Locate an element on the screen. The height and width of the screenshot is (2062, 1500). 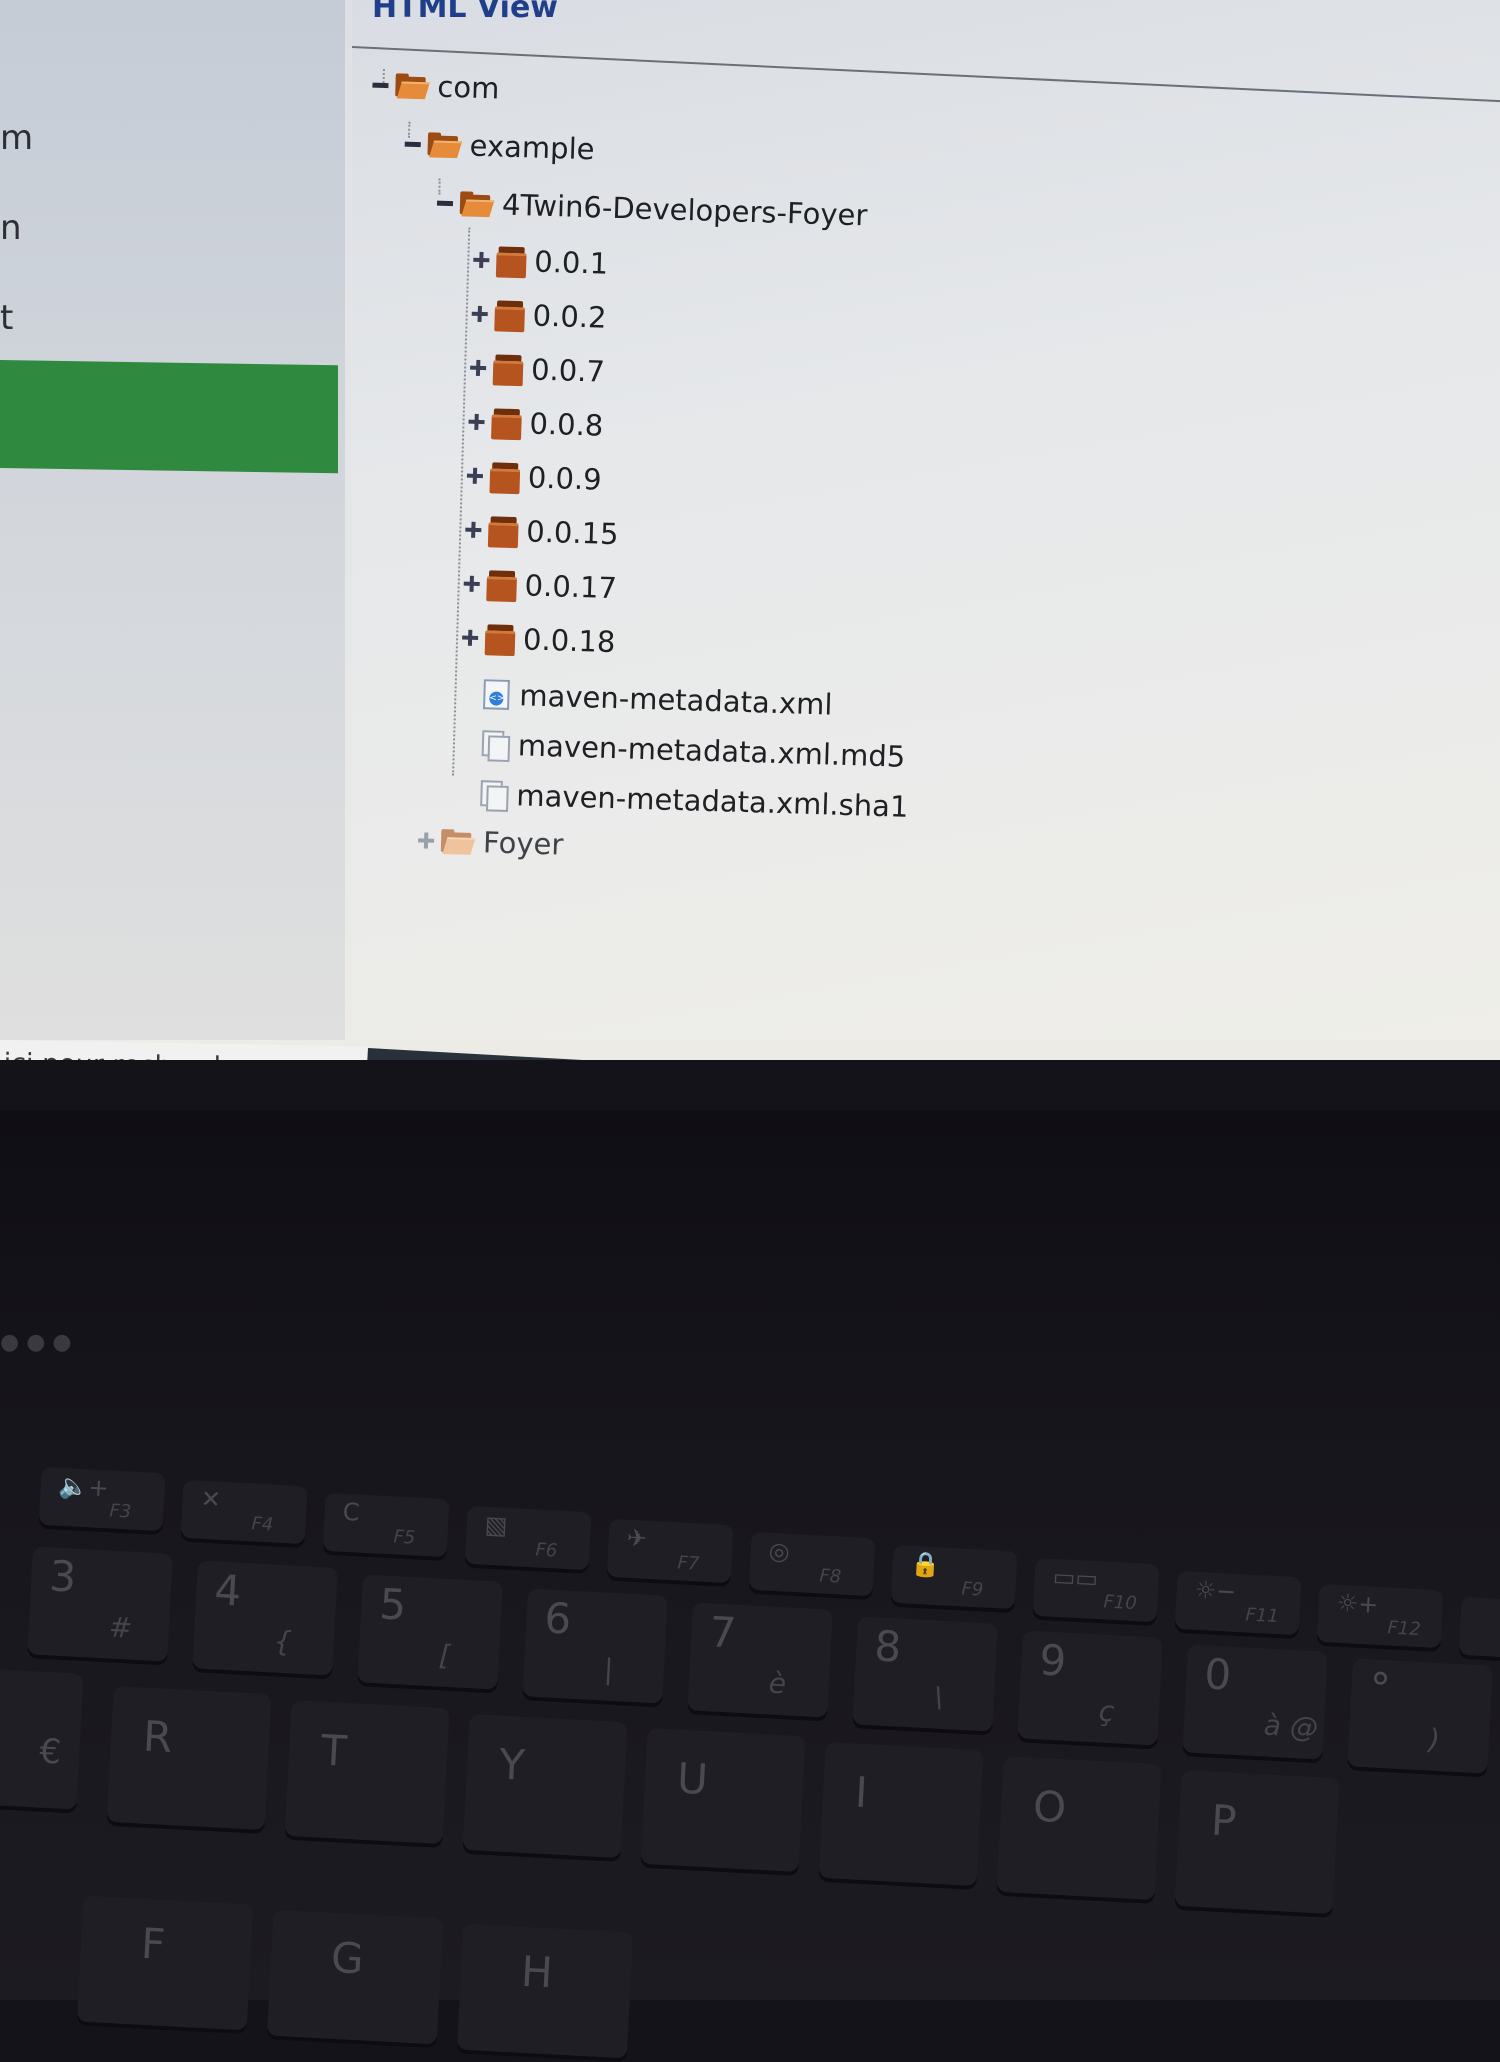
letter-key: T is located at coordinates (367, 1774).